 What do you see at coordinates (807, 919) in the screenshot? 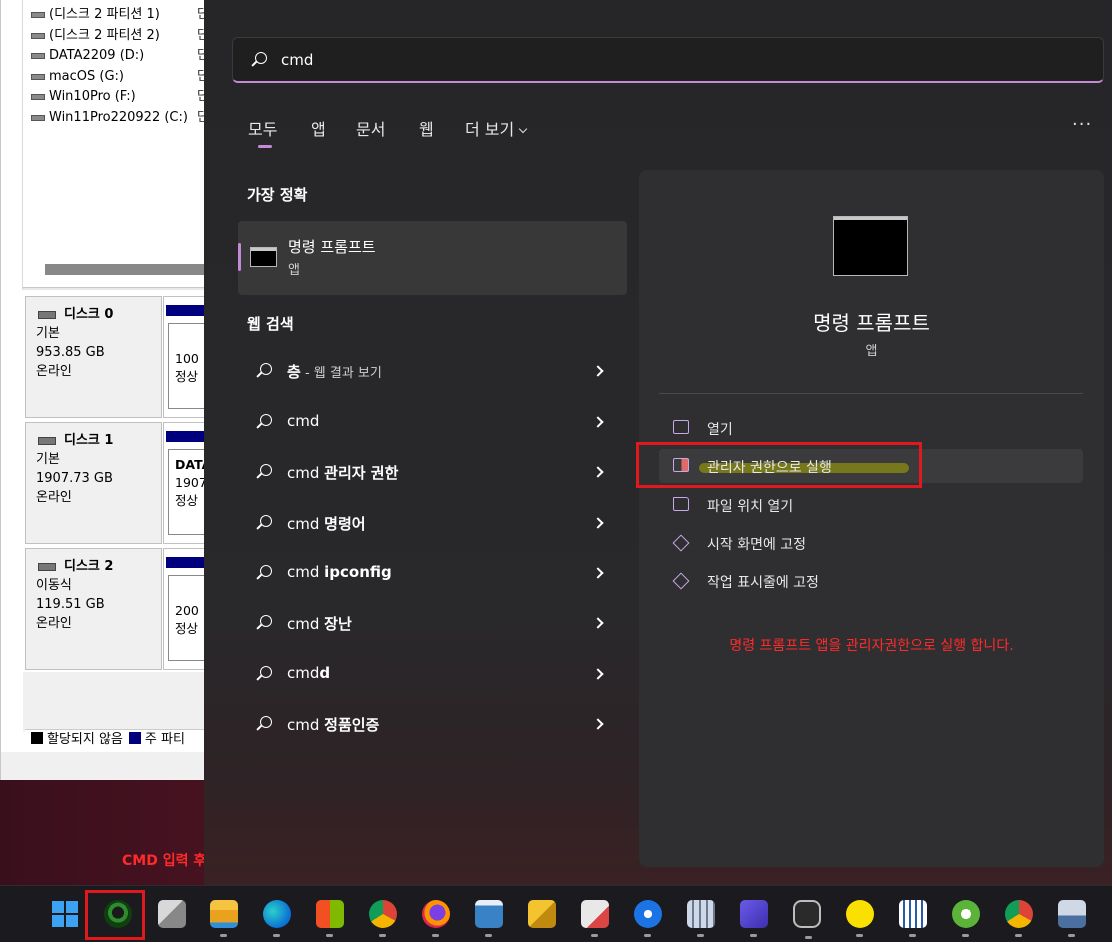
I see `unity-icon` at bounding box center [807, 919].